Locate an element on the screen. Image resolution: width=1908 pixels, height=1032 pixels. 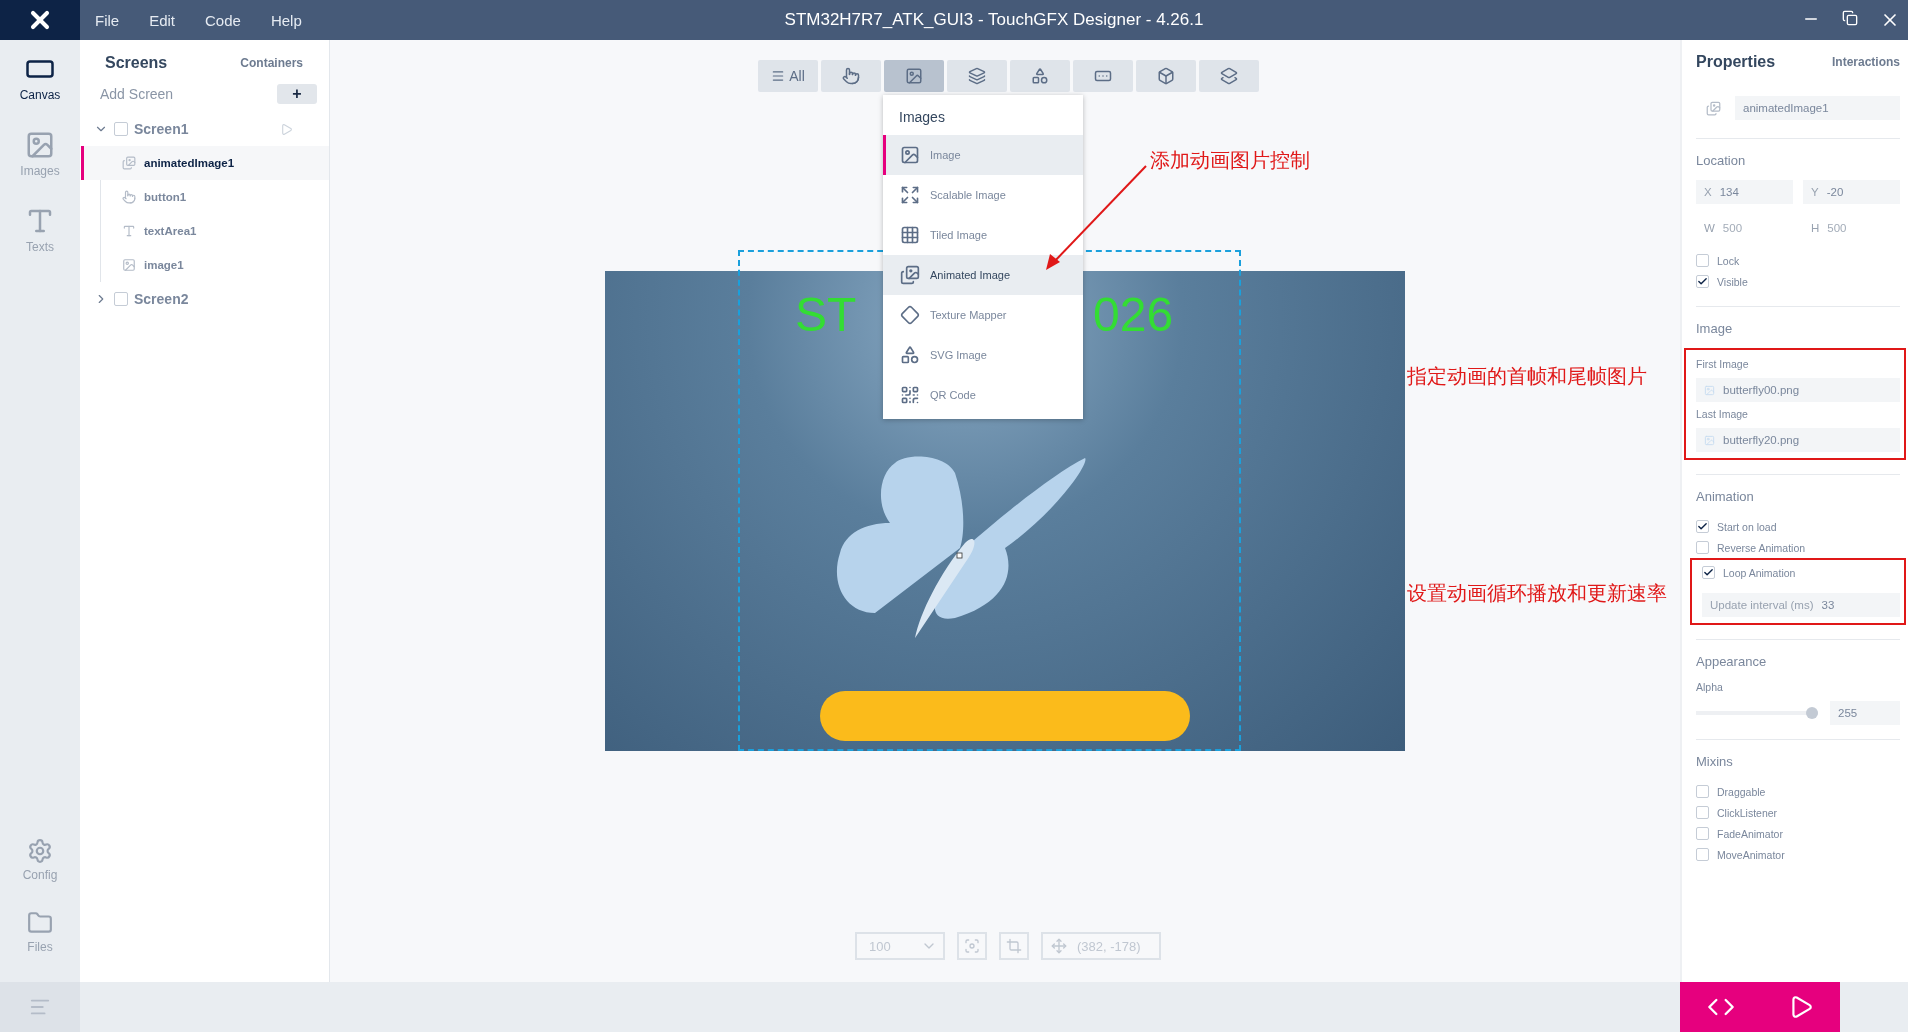
checkbox-label: Start on load is located at coordinates (1747, 526).